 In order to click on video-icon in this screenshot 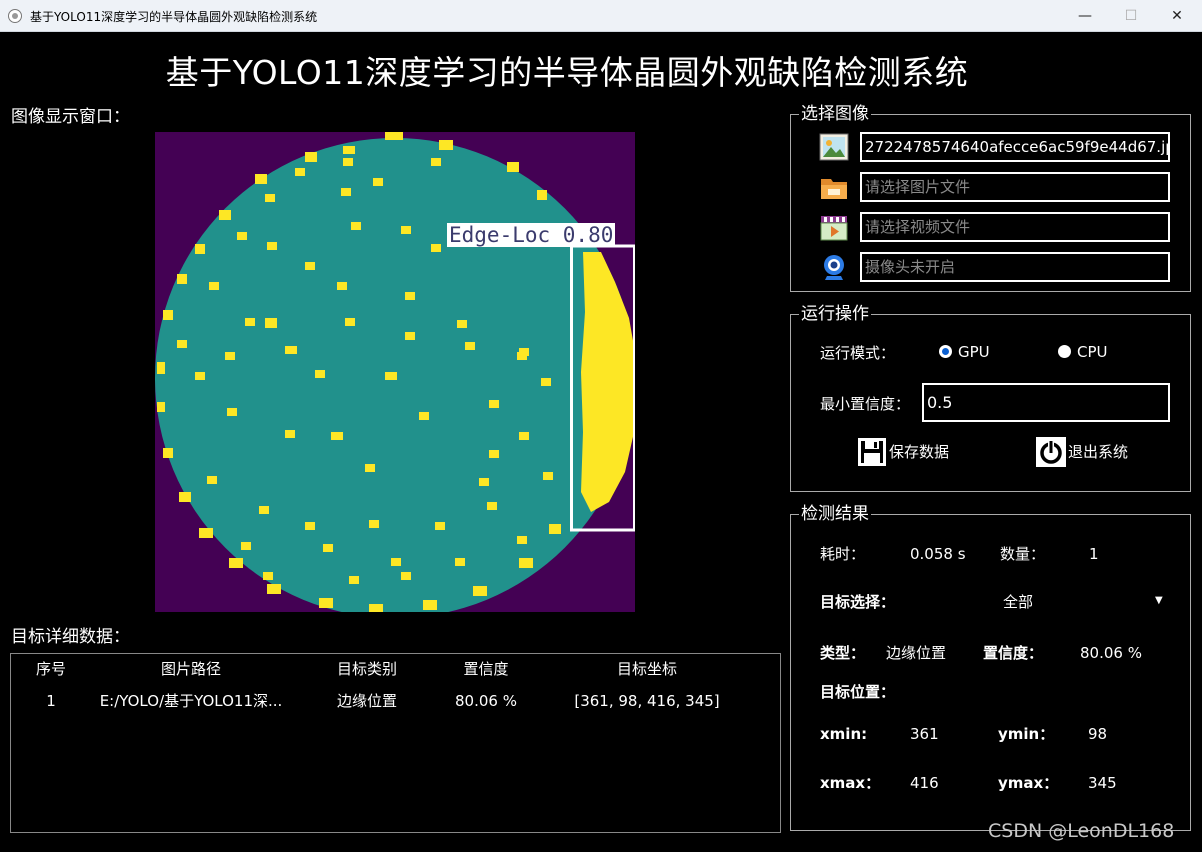, I will do `click(834, 227)`.